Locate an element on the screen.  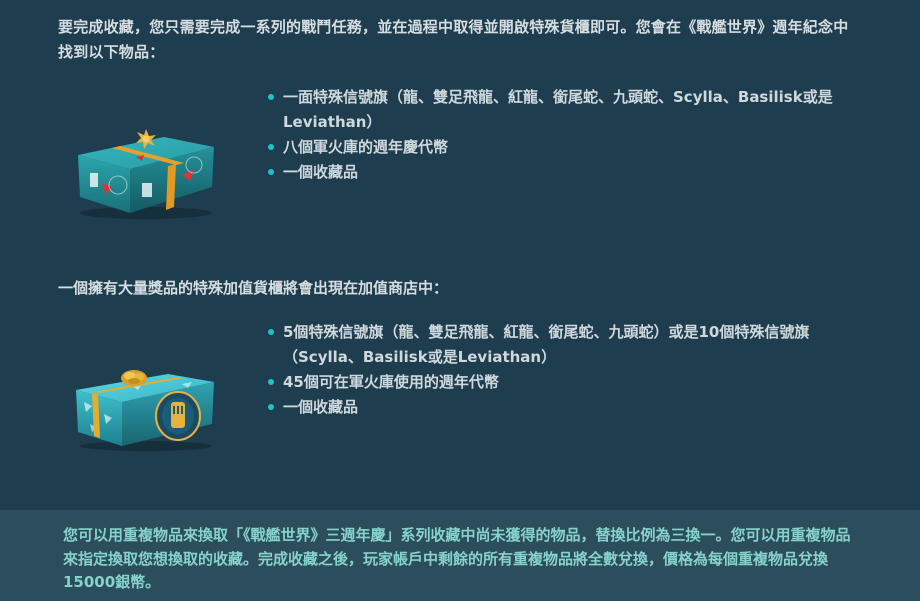
gift-box-image-standard is located at coordinates (144, 172).